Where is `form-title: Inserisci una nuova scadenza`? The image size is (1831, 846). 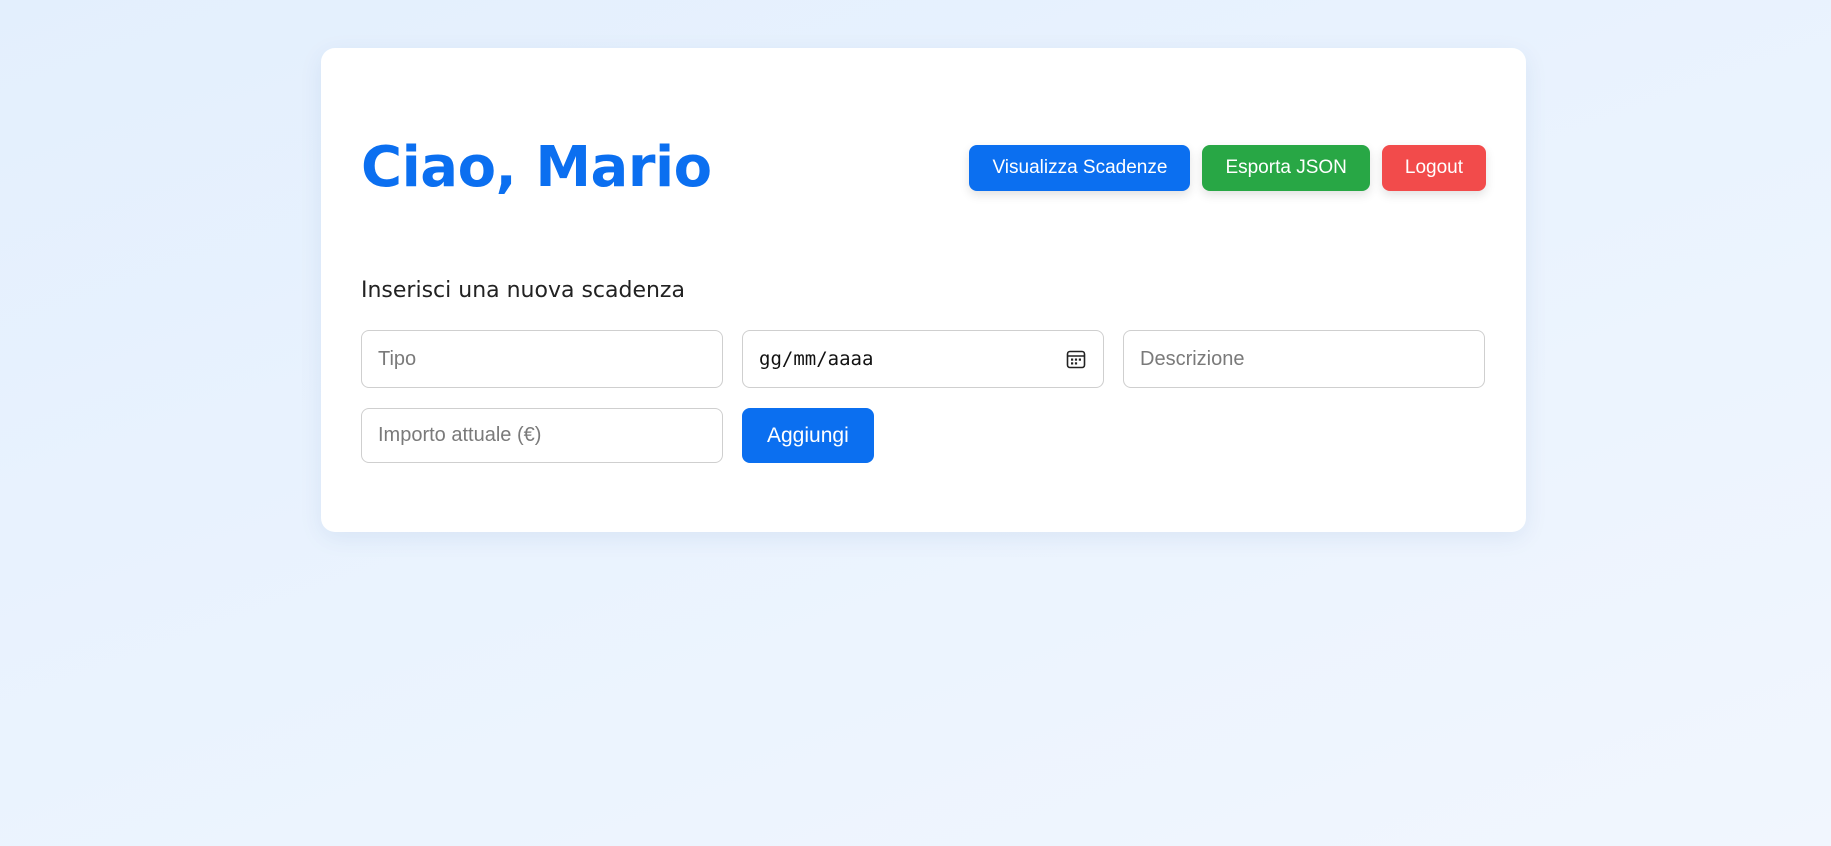
form-title: Inserisci una nuova scadenza is located at coordinates (523, 290).